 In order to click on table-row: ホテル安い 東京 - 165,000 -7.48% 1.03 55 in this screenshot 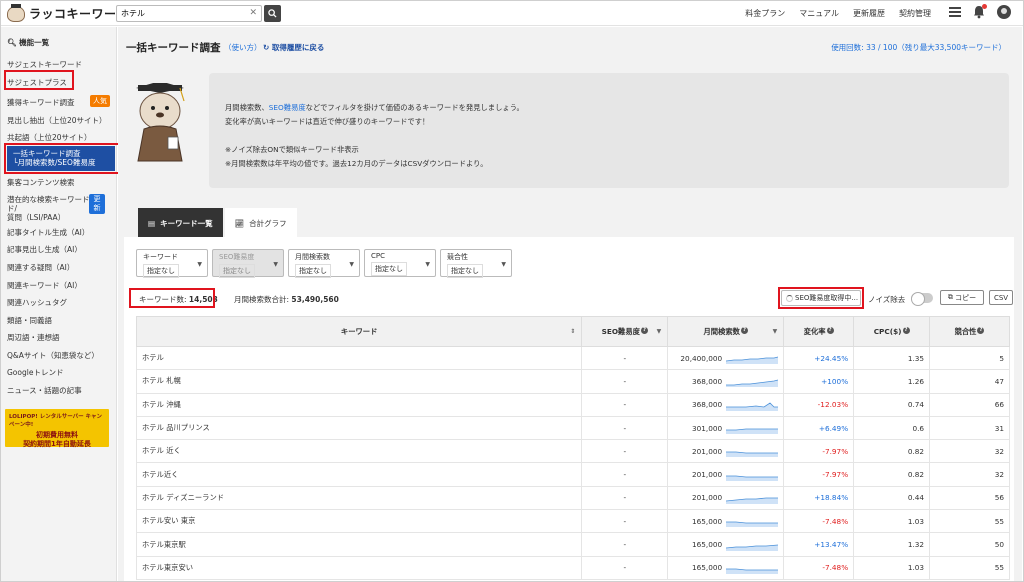, I will do `click(572, 521)`.